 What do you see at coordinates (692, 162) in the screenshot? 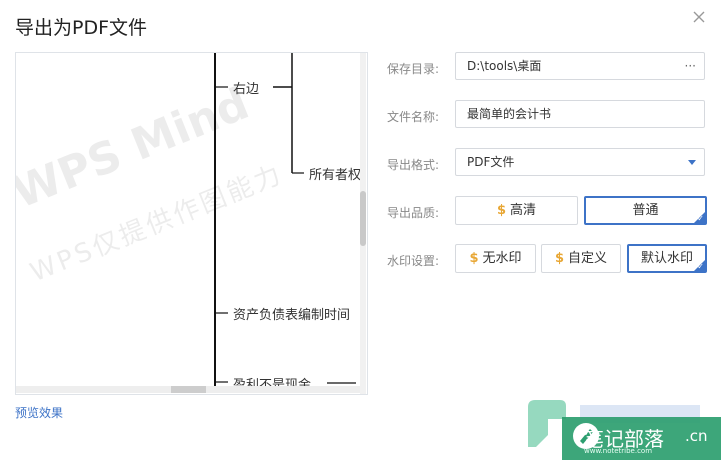
I see `chevron-down-icon` at bounding box center [692, 162].